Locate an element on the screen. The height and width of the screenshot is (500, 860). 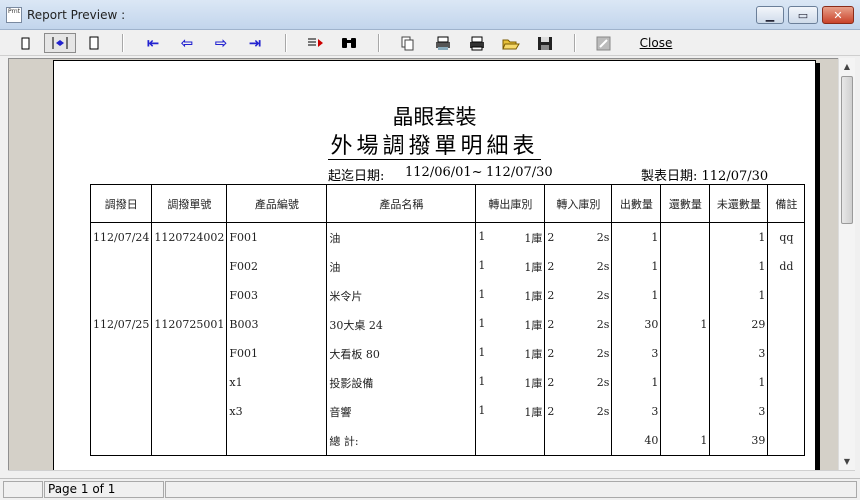
scroll-thumb is located at coordinates (847, 150).